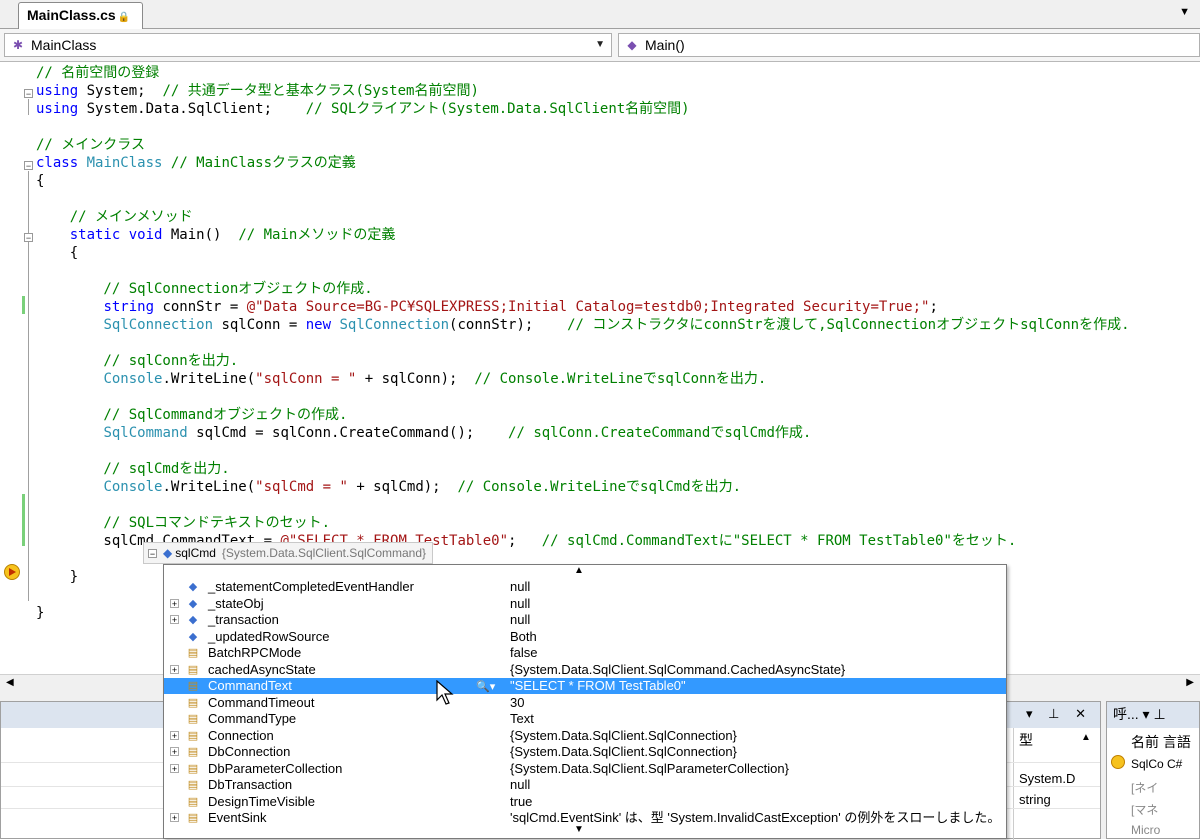 The height and width of the screenshot is (840, 1200). Describe the element at coordinates (660, 433) in the screenshot. I see `code-token: // sqlConn.CreateCommandでsqlCmd作成.` at that location.